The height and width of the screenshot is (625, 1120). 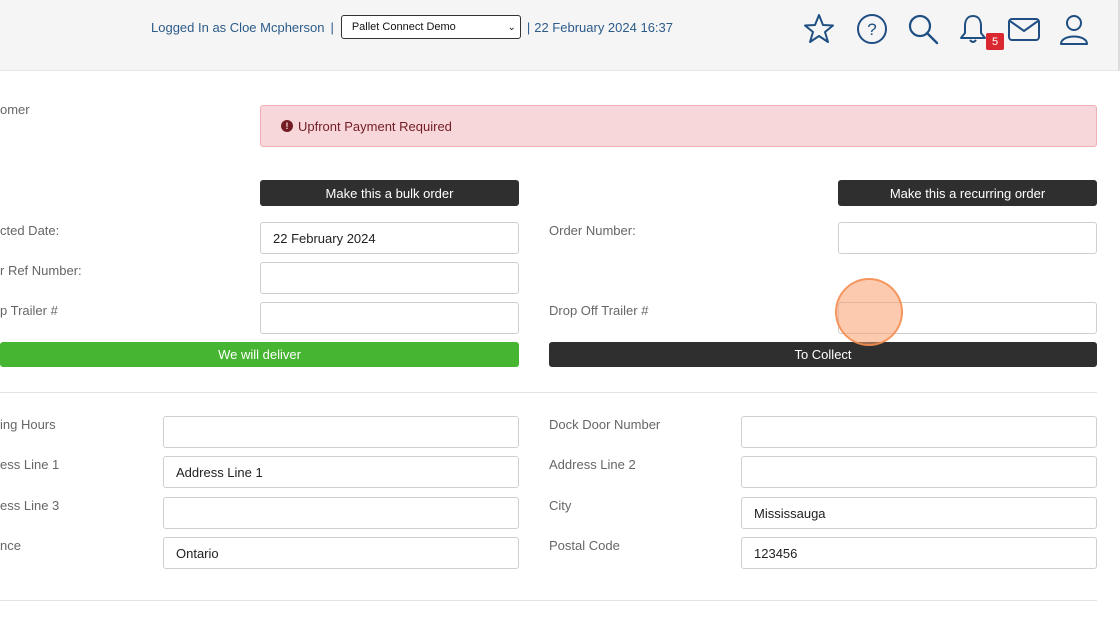 What do you see at coordinates (919, 432) in the screenshot?
I see `dock-door-field` at bounding box center [919, 432].